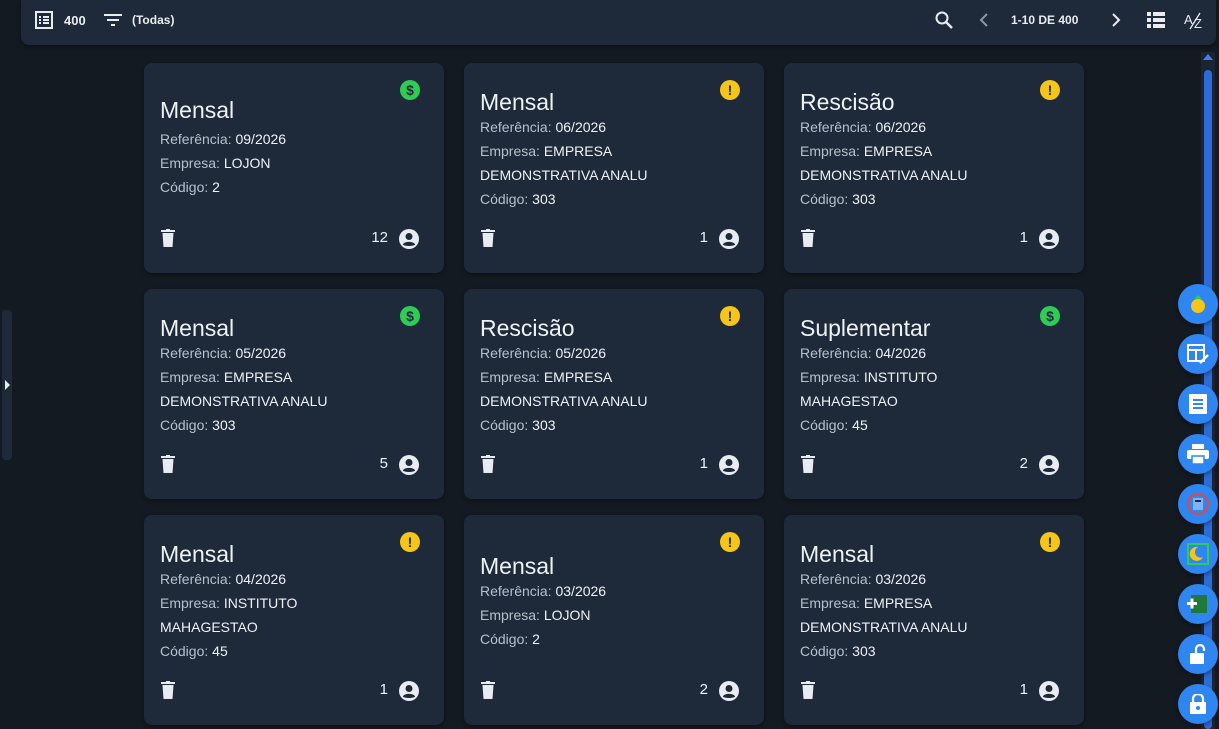  Describe the element at coordinates (1198, 704) in the screenshot. I see `lock-icon` at that location.